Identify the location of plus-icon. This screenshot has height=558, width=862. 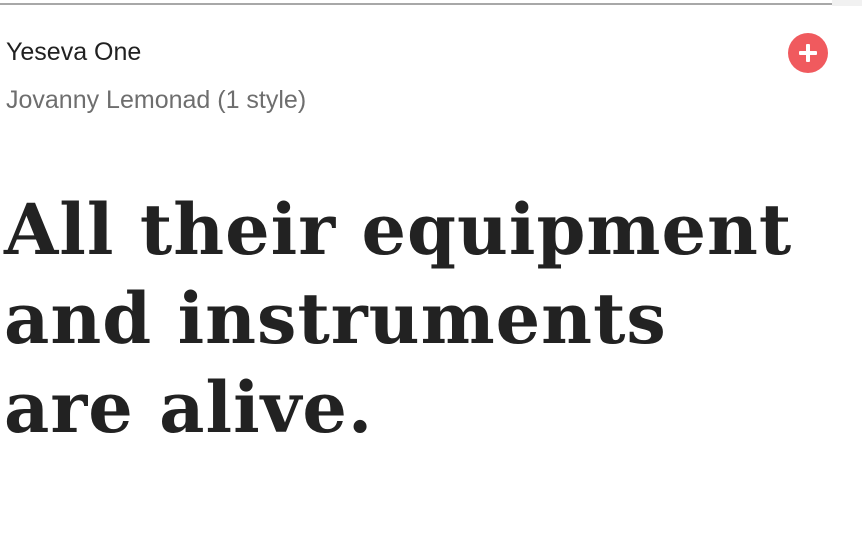
(808, 53).